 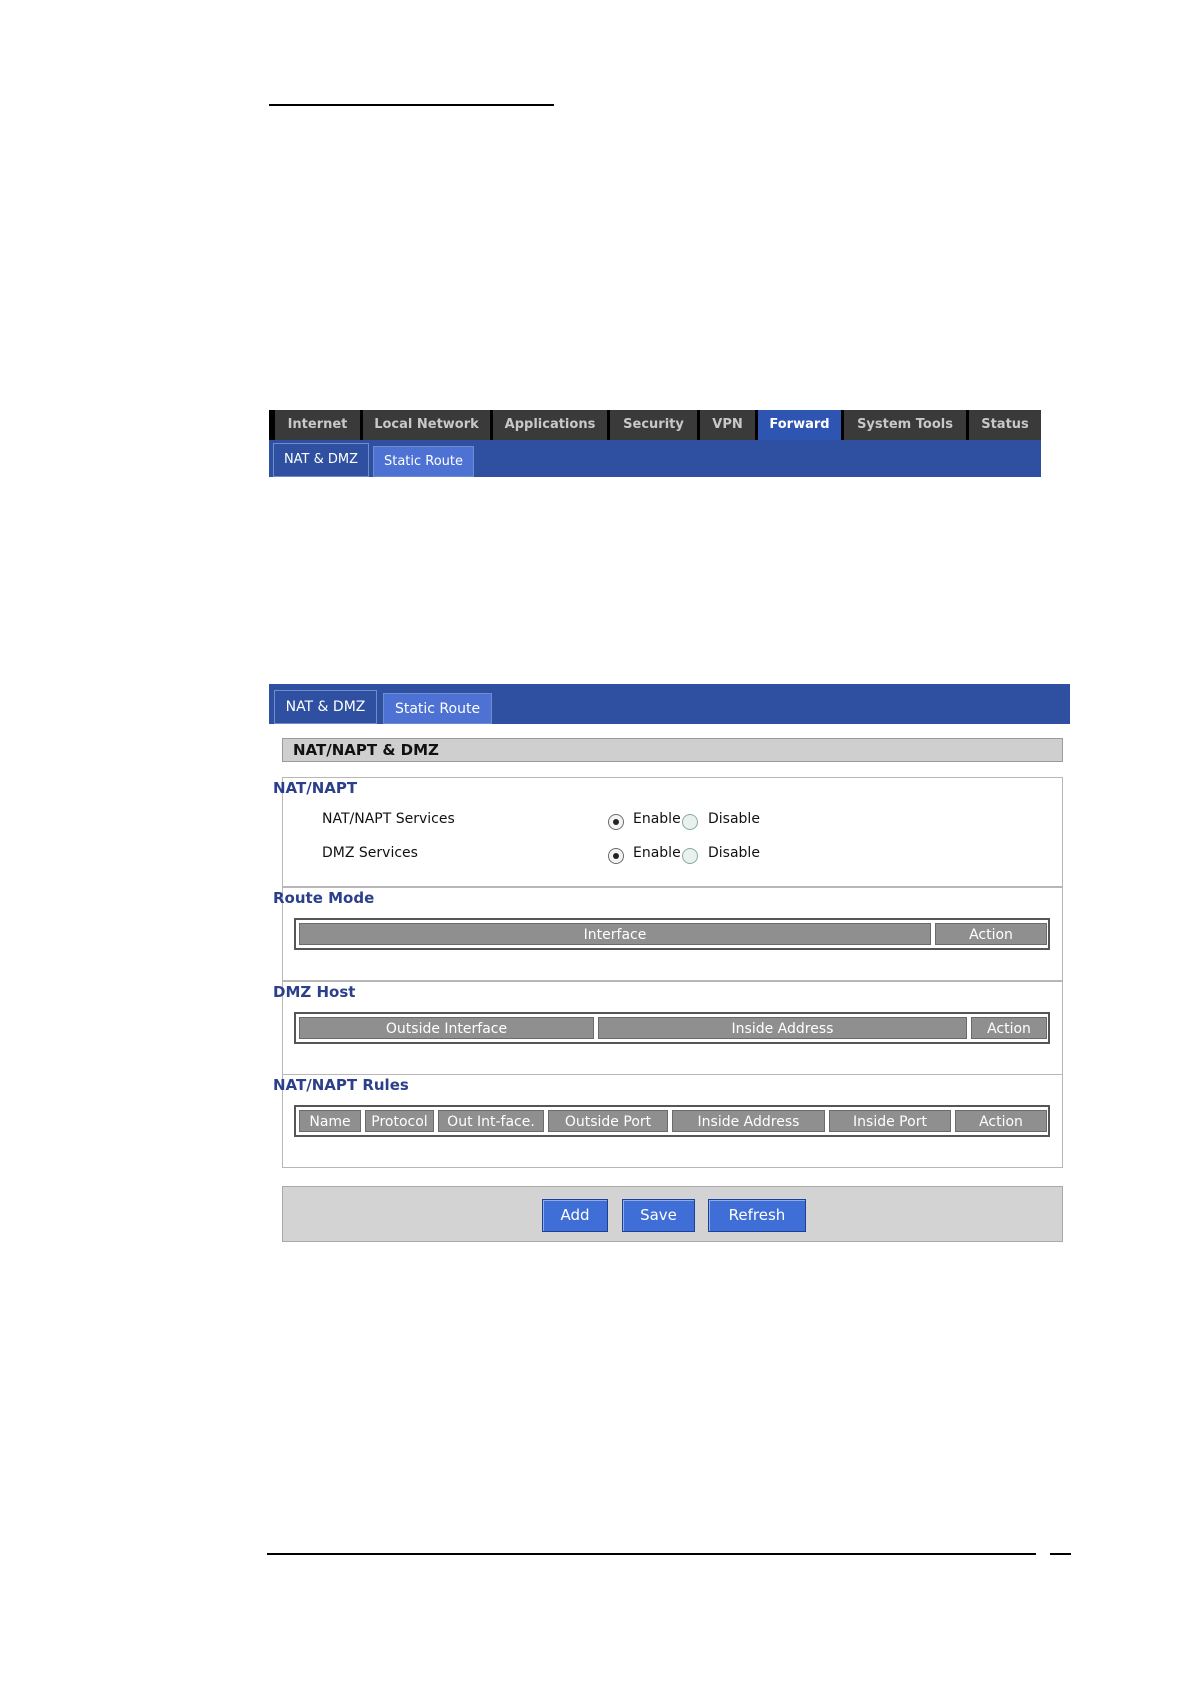 What do you see at coordinates (399, 1121) in the screenshot?
I see `nat-rules-header-protocol: Protocol` at bounding box center [399, 1121].